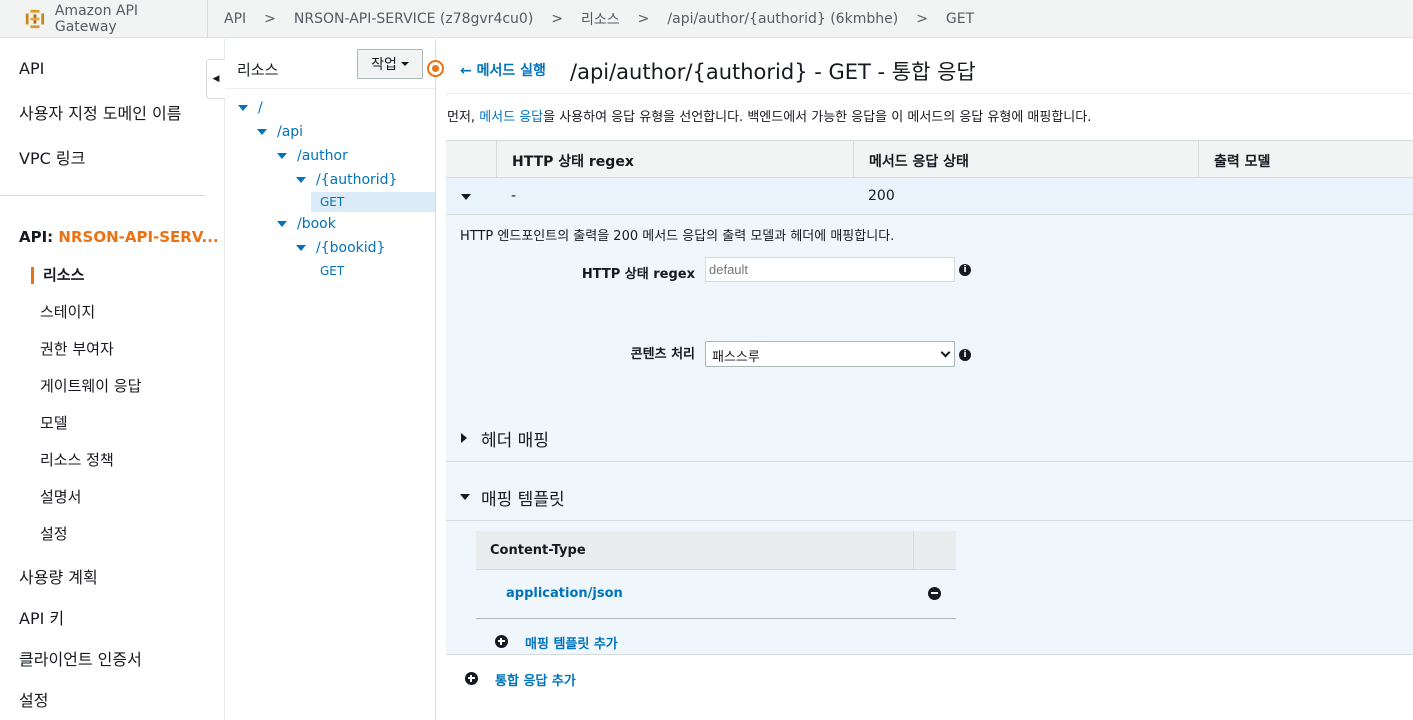  Describe the element at coordinates (54, 422) in the screenshot. I see `nav-item-models: 모델` at that location.